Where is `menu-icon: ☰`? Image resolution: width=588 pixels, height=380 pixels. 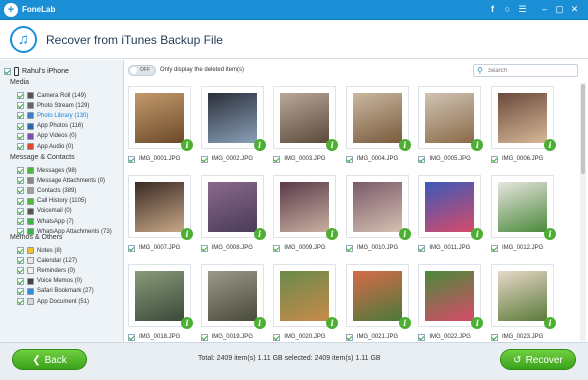 menu-icon: ☰ is located at coordinates (522, 9).